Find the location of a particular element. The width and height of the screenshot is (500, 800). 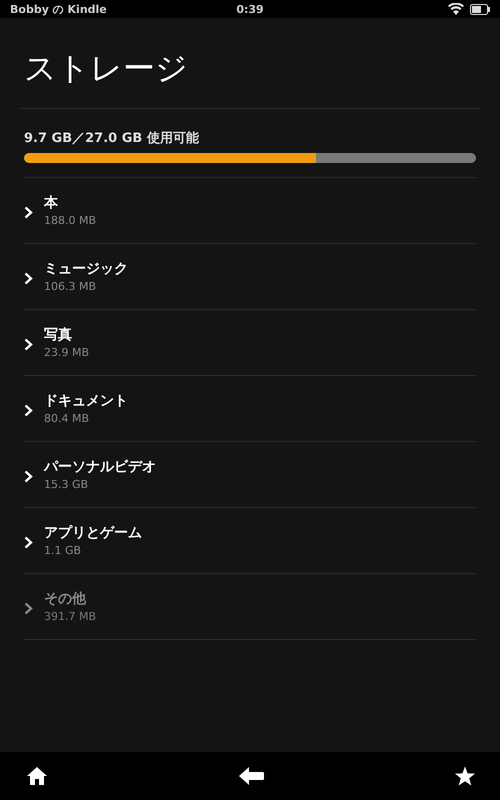

home-icon is located at coordinates (37, 776).